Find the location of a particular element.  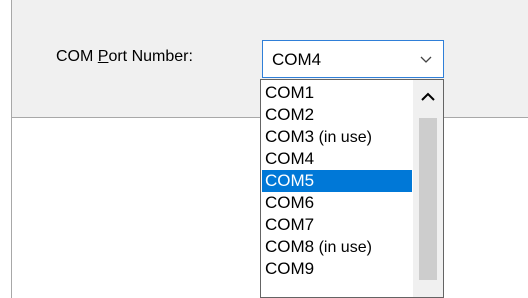

scroll-thumb is located at coordinates (428, 199).